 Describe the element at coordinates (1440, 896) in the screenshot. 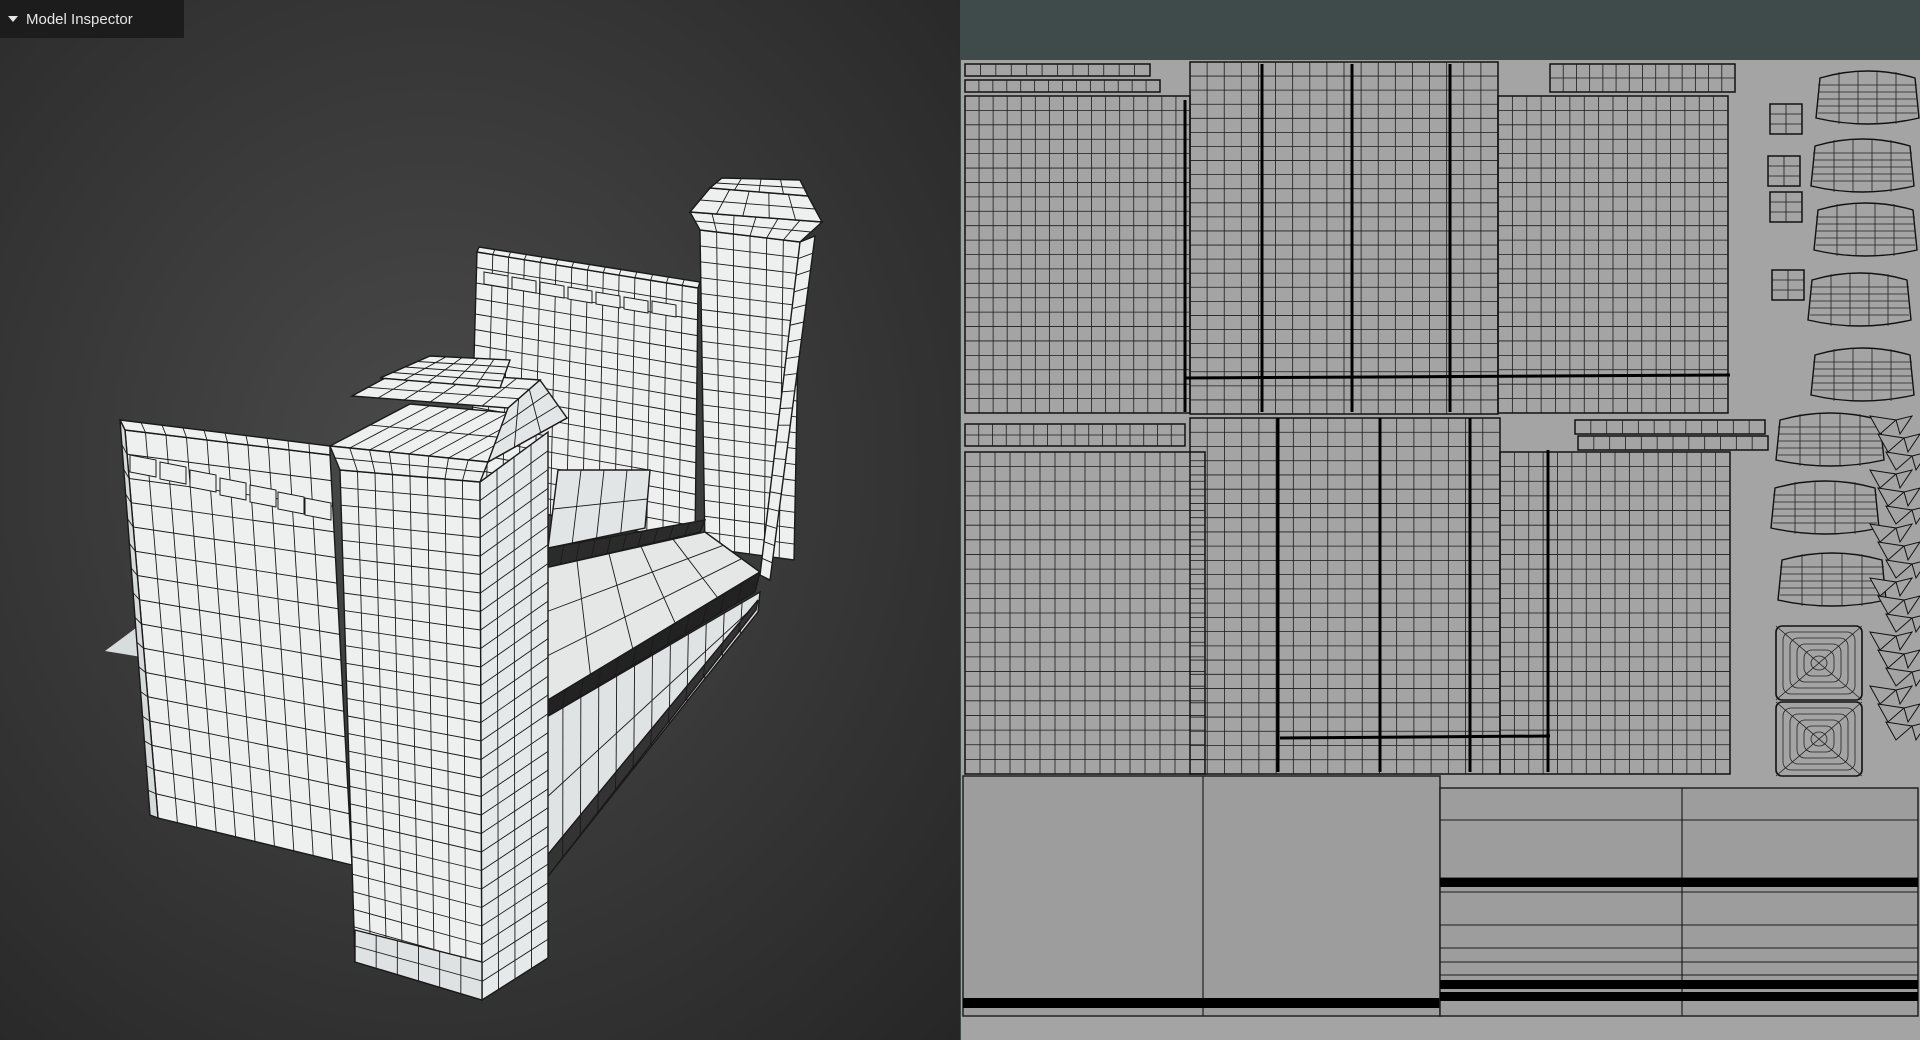

I see `uv-bottom-islands` at that location.